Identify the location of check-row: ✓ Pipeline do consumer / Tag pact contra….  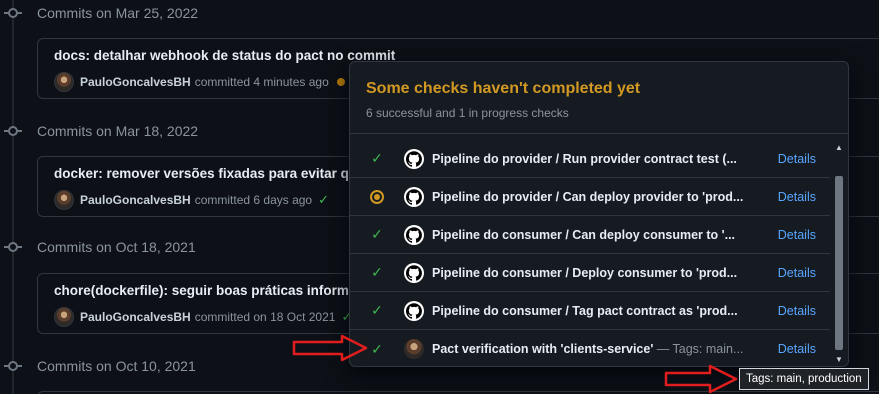
(590, 311).